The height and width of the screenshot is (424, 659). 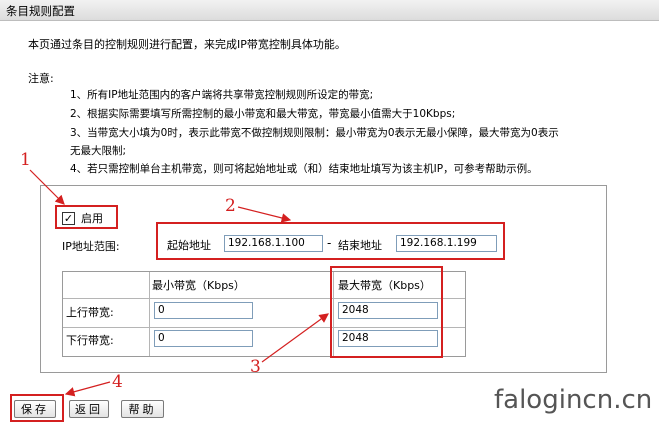 What do you see at coordinates (90, 340) in the screenshot?
I see `download-bandwidth-label: 下行带宽:` at bounding box center [90, 340].